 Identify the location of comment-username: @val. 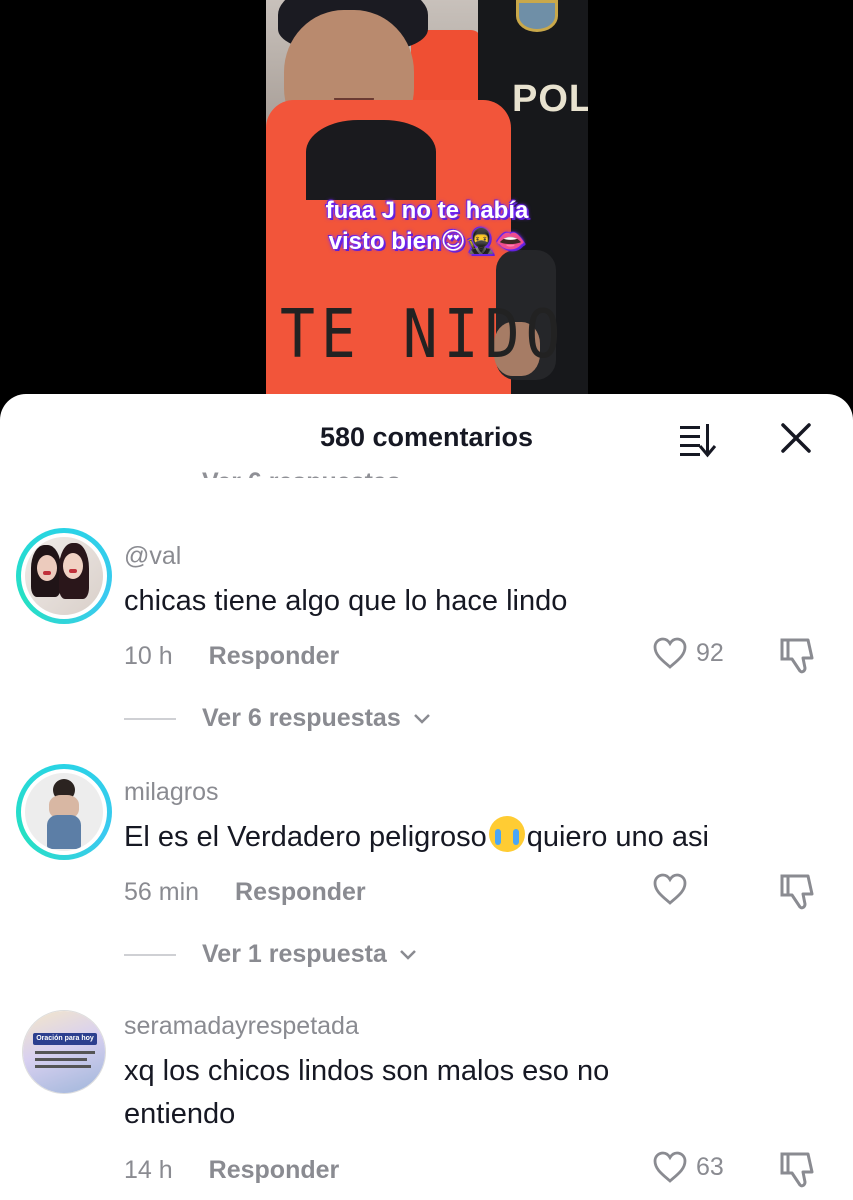
(152, 556).